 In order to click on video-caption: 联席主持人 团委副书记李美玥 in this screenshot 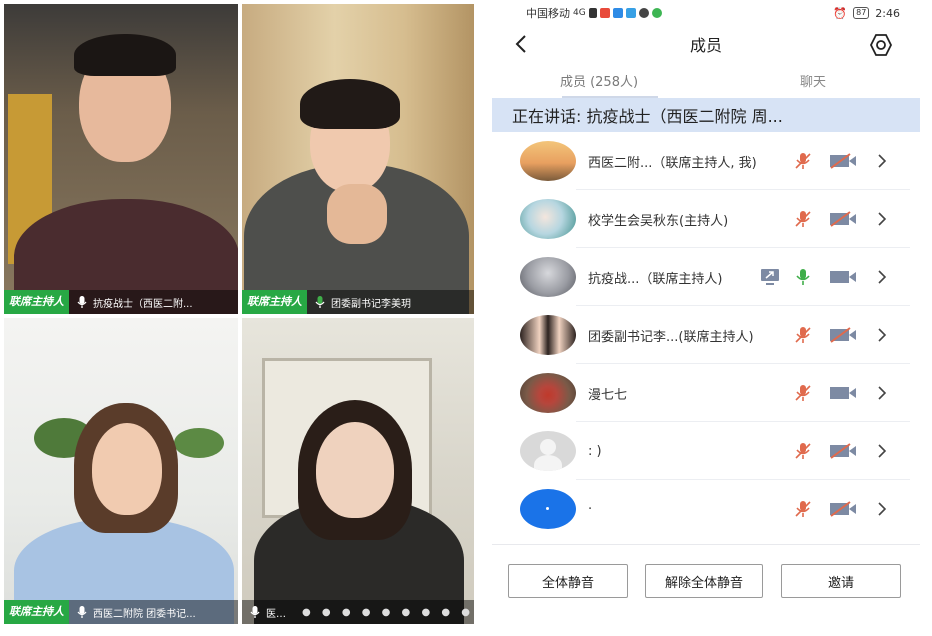, I will do `click(358, 302)`.